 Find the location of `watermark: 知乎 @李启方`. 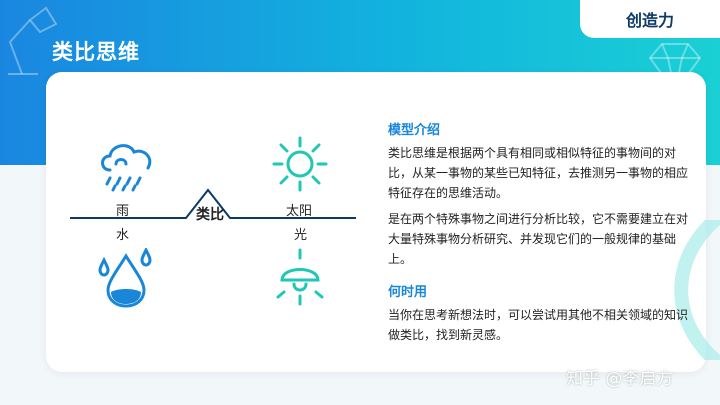

watermark: 知乎 @李启方 is located at coordinates (620, 379).